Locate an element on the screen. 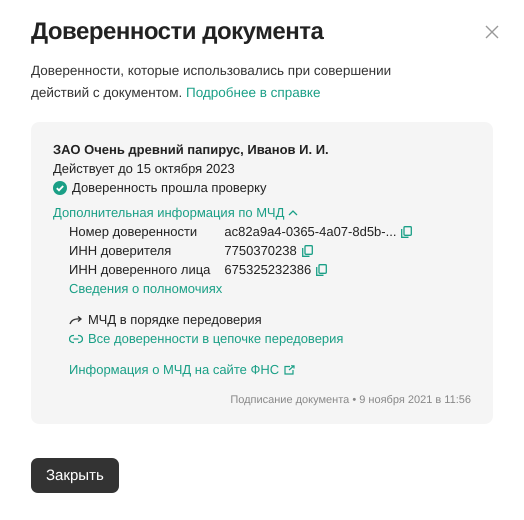 This screenshot has height=520, width=524. close-button is located at coordinates (492, 32).